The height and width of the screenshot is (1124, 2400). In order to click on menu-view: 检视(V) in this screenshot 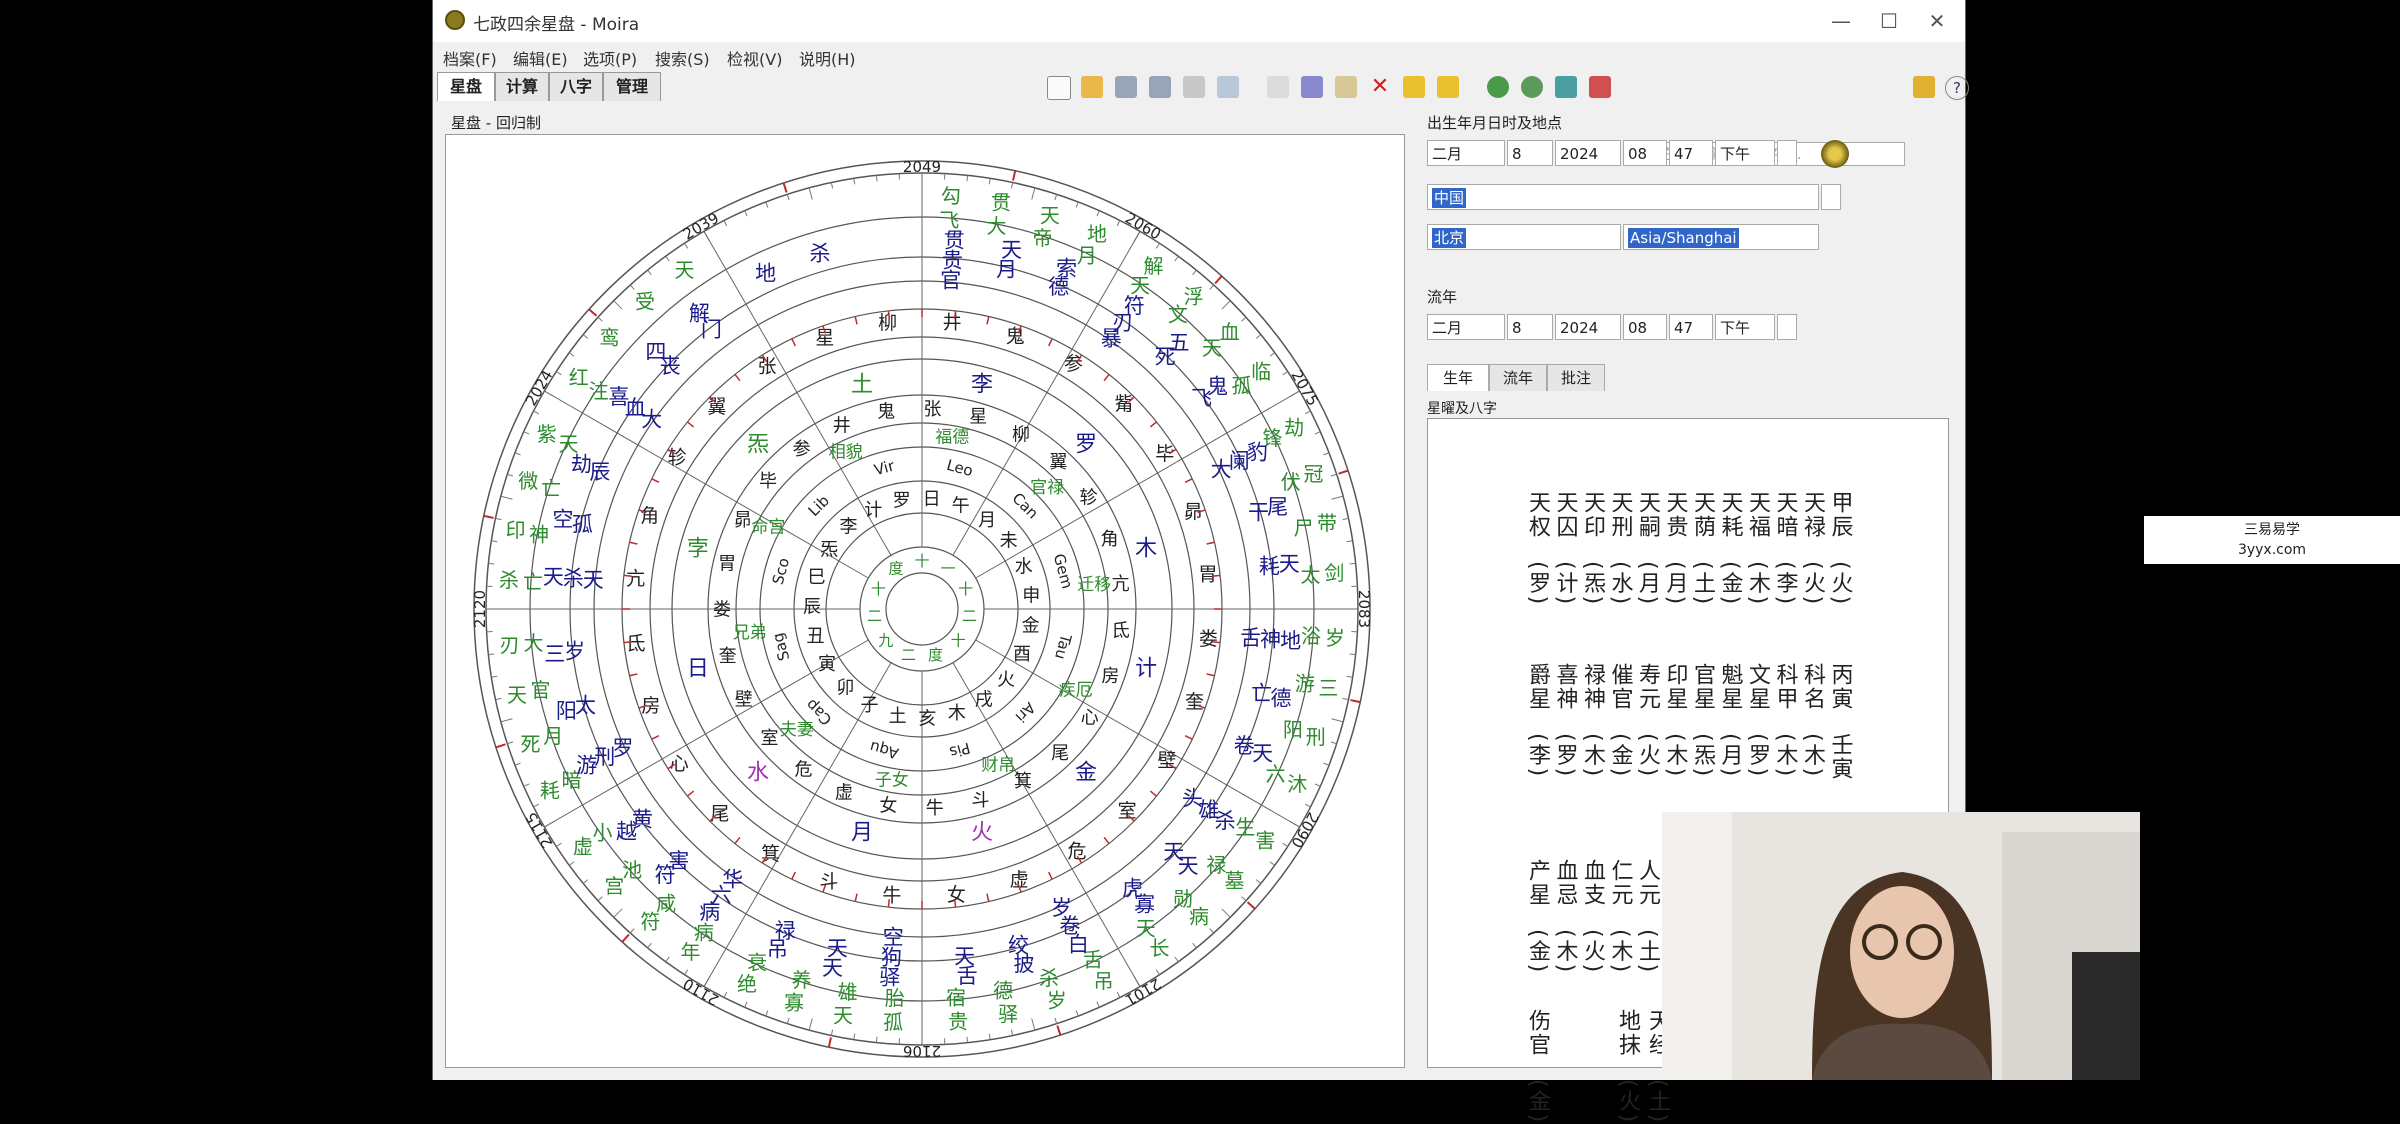, I will do `click(754, 58)`.